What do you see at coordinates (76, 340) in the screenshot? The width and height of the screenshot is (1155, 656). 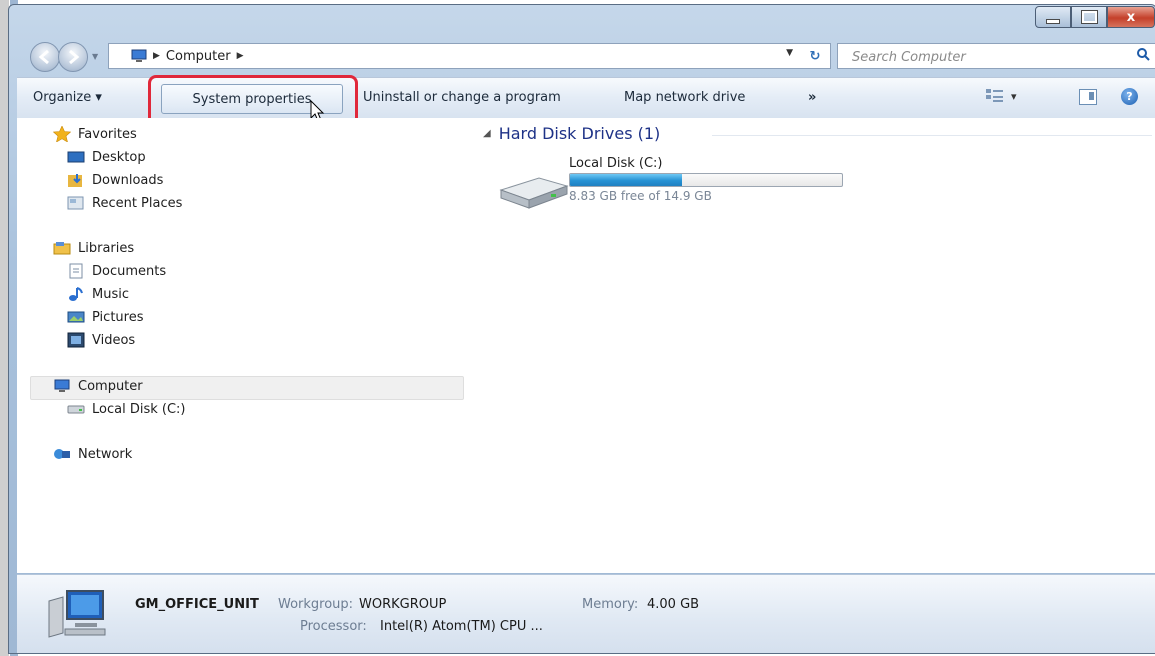 I see `videos-icon` at bounding box center [76, 340].